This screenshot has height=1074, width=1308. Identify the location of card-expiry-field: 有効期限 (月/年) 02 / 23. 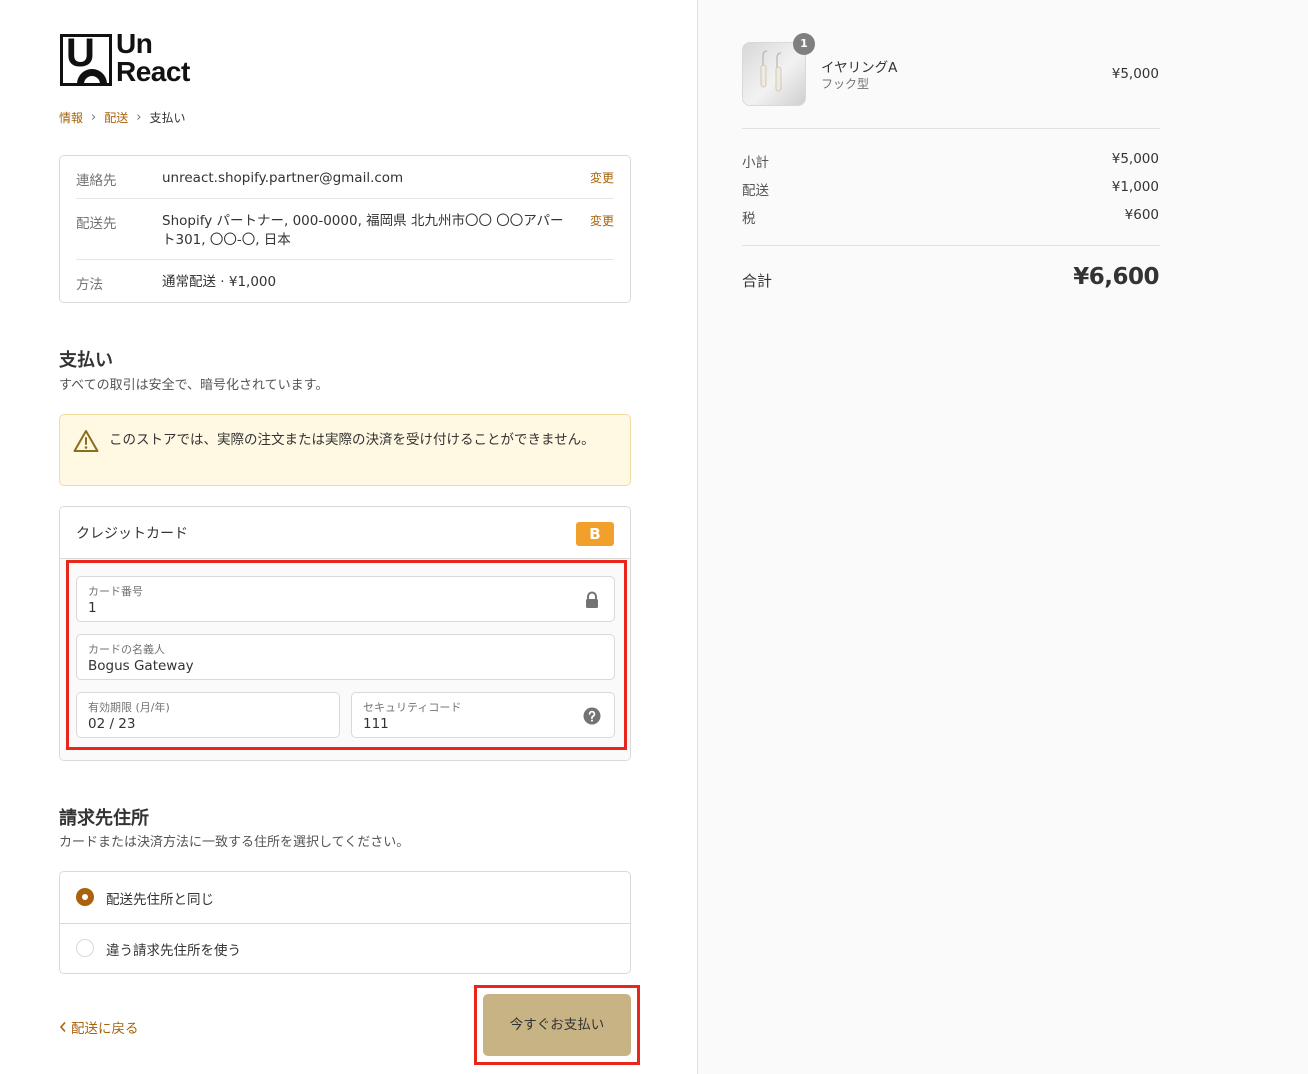
(208, 715).